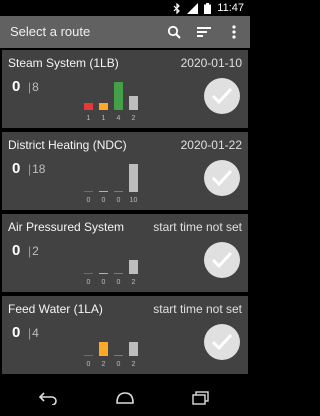  What do you see at coordinates (177, 8) in the screenshot?
I see `bluetooth-icon` at bounding box center [177, 8].